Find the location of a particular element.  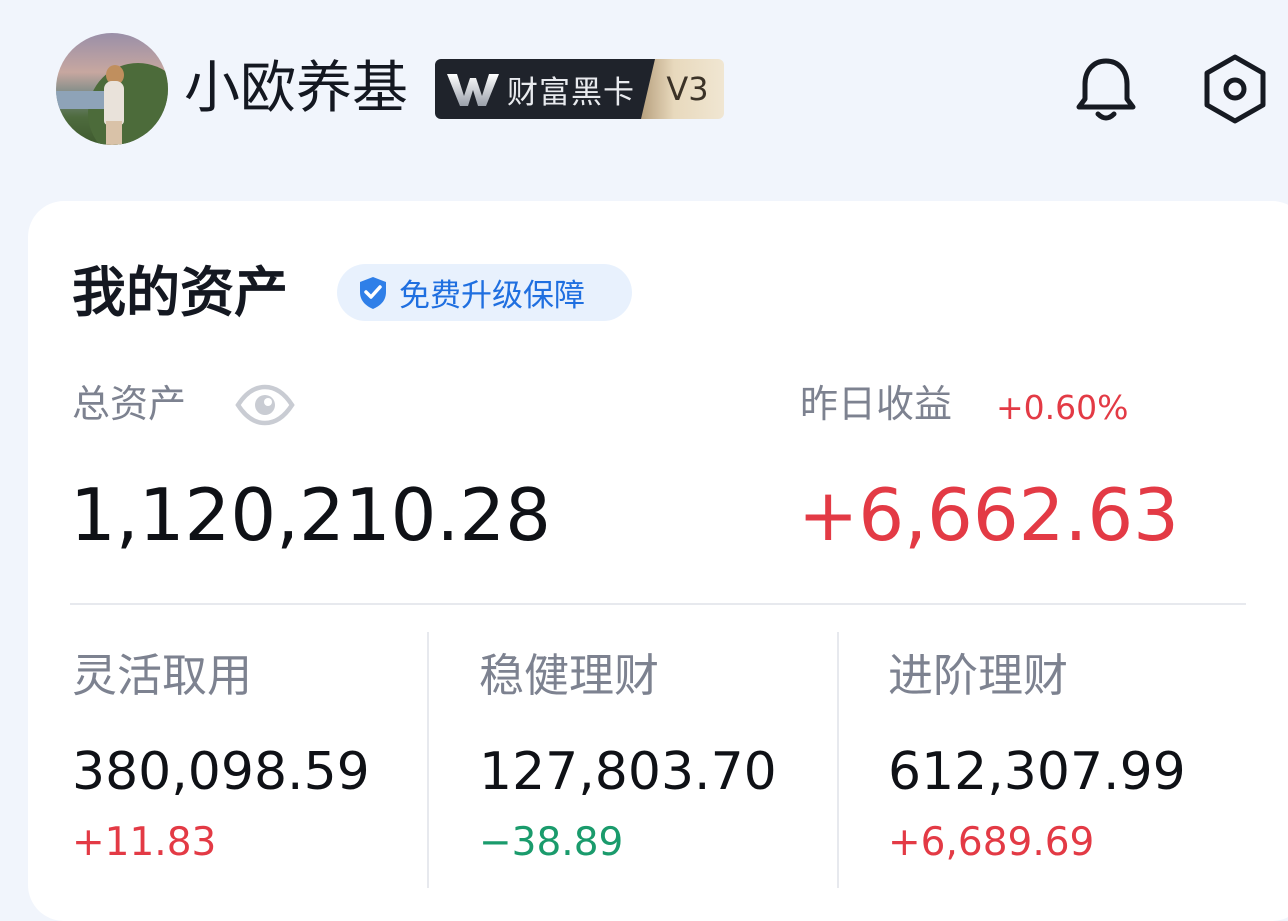

upgrade-protection-button: 免费升级保障 is located at coordinates (484, 292).